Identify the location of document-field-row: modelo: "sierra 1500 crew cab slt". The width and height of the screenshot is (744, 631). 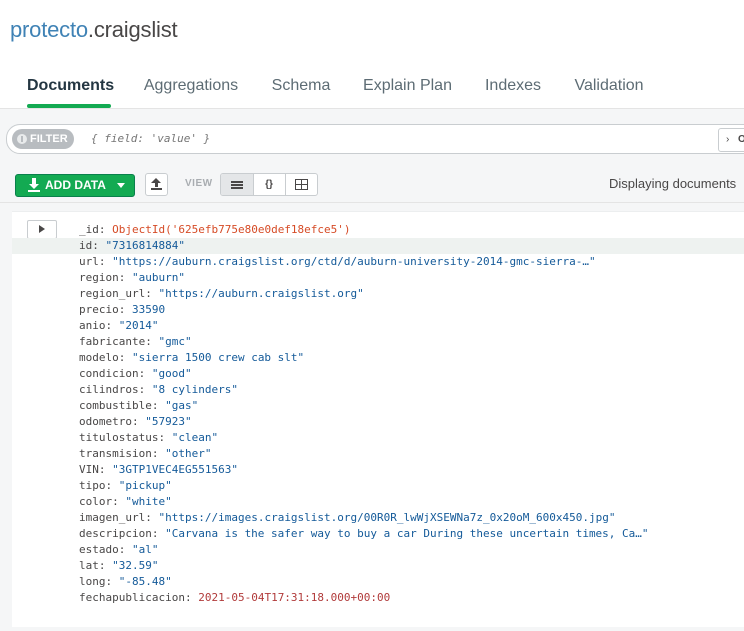
(378, 358).